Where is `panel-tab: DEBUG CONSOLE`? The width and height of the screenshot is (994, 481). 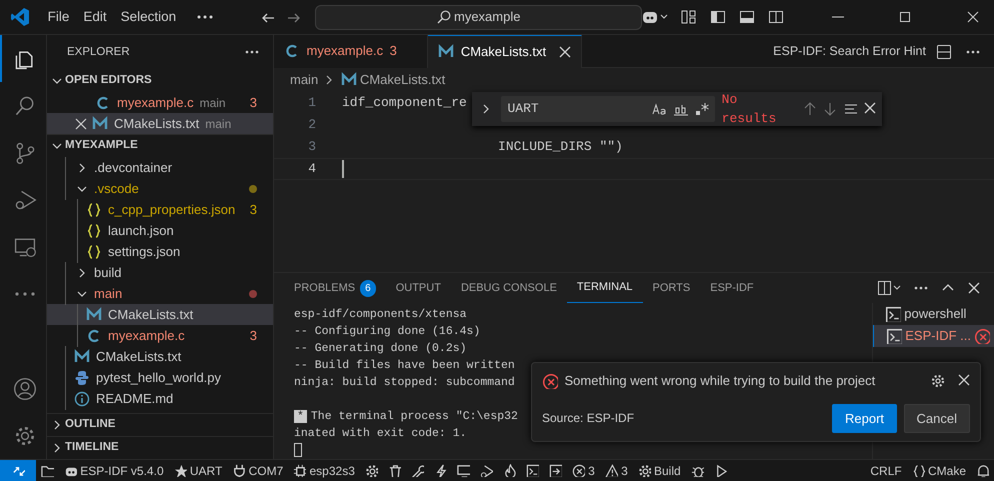 panel-tab: DEBUG CONSOLE is located at coordinates (508, 288).